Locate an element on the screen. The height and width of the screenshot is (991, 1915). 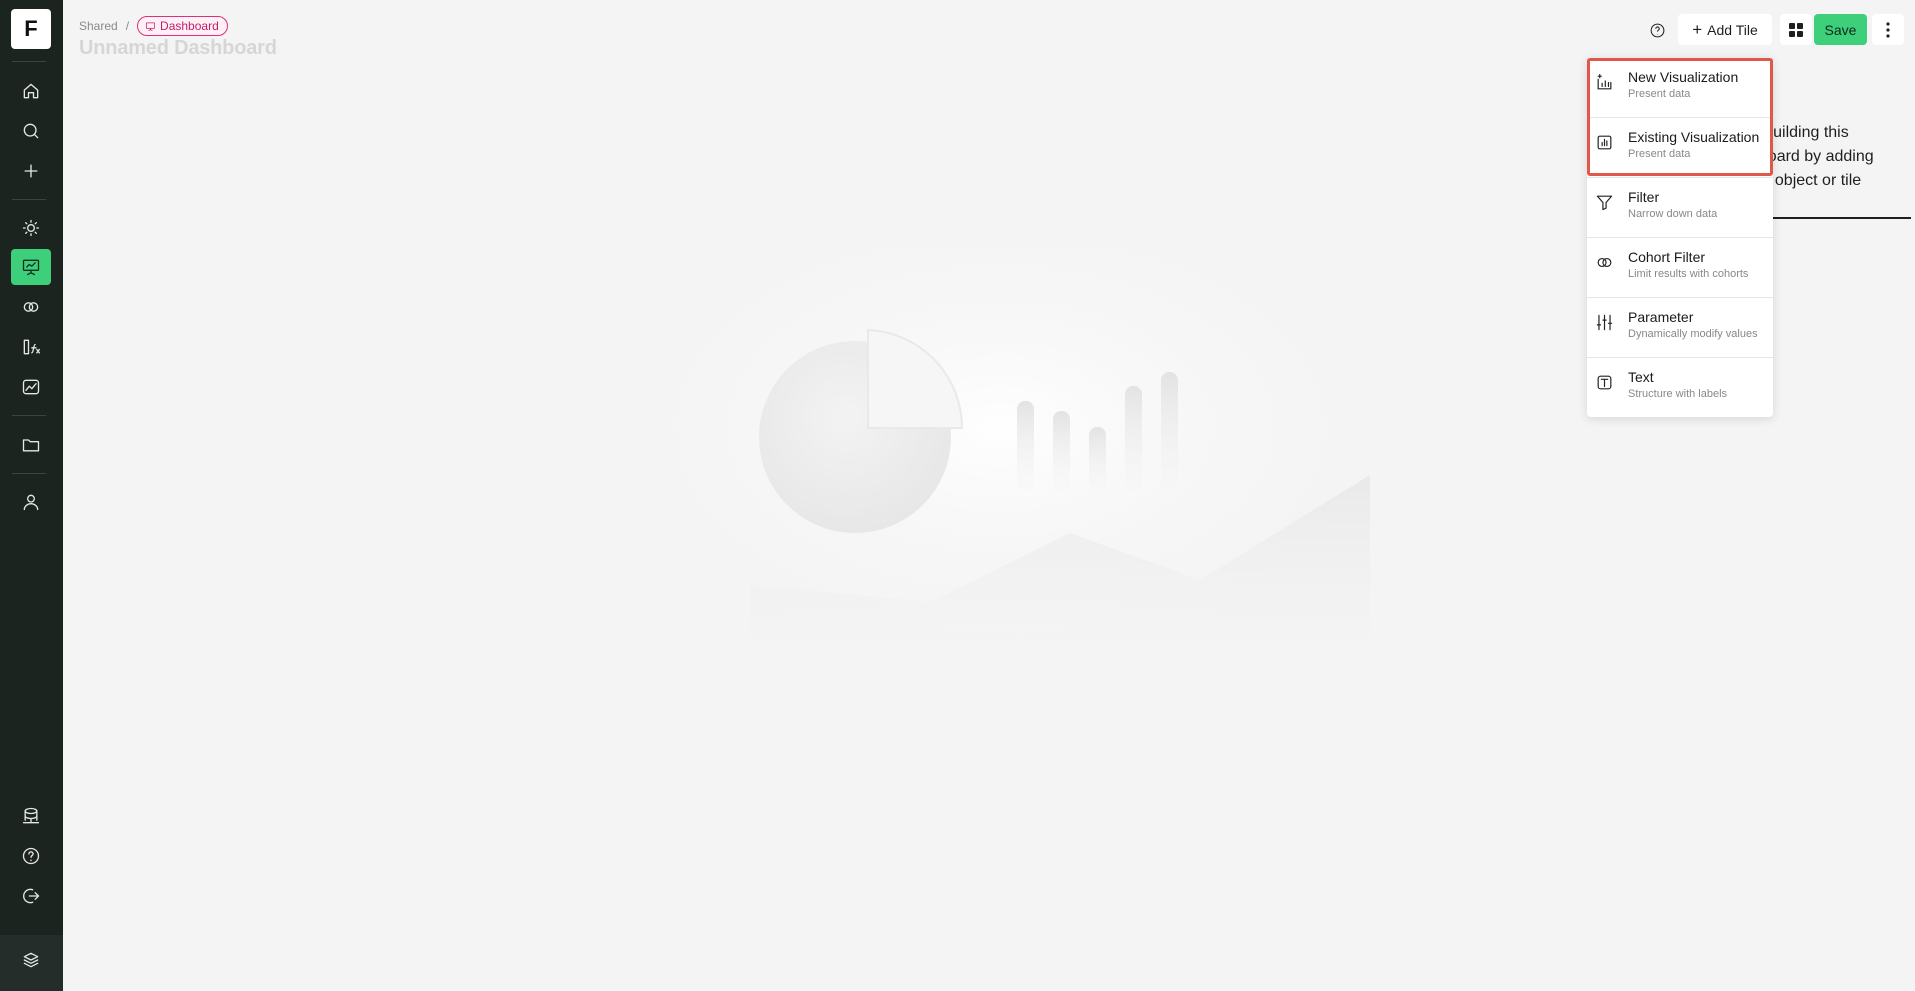
sidebar-item-search is located at coordinates (31, 131).